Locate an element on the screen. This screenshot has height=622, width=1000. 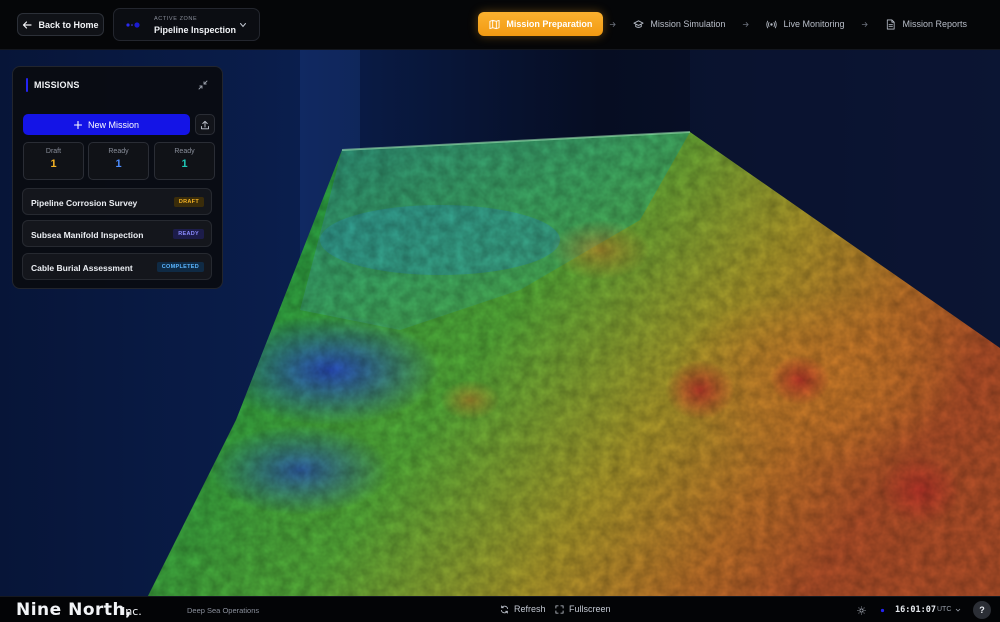
mission-name: Cable Burial Assessment is located at coordinates (82, 268).